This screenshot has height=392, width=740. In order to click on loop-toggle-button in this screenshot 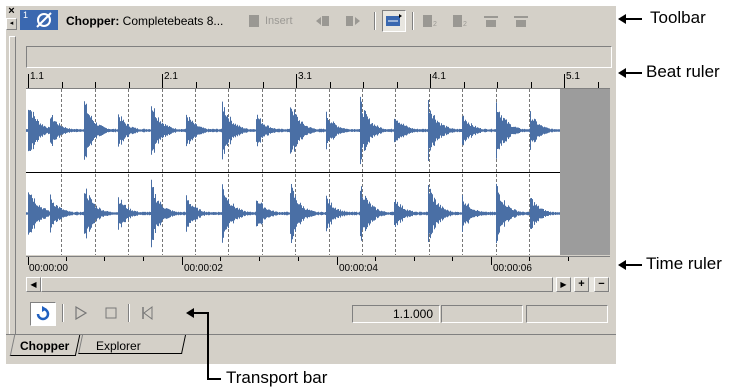, I will do `click(43, 314)`.